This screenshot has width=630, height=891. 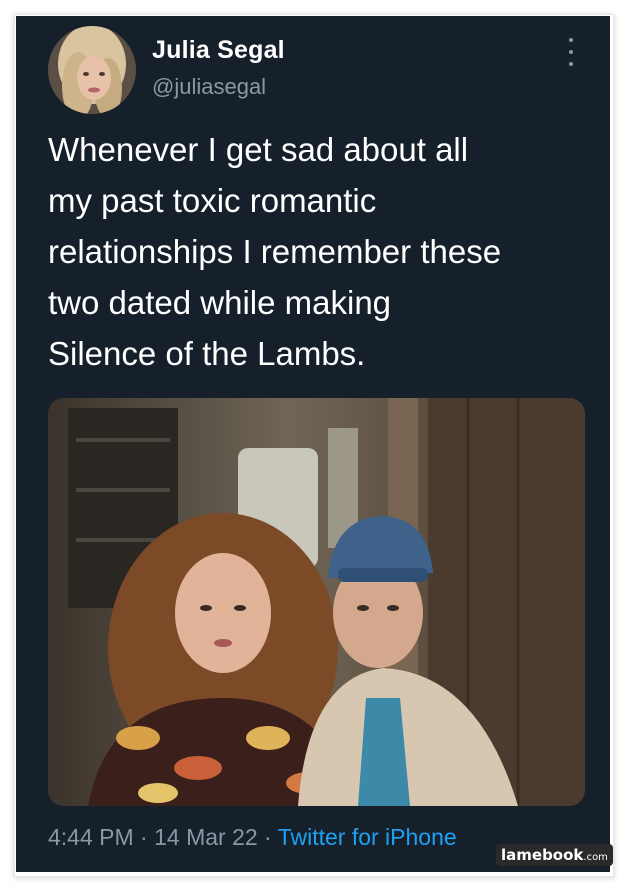 What do you see at coordinates (595, 857) in the screenshot?
I see `watermark-tld: .com` at bounding box center [595, 857].